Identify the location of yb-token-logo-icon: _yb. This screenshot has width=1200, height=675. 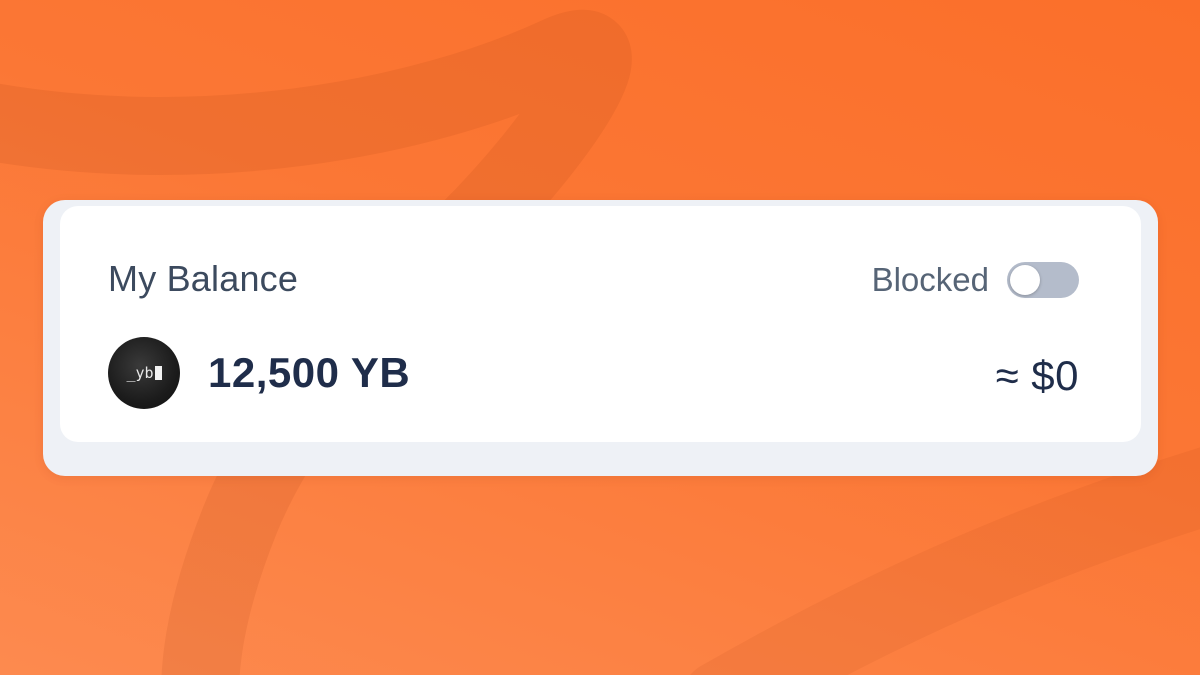
(144, 373).